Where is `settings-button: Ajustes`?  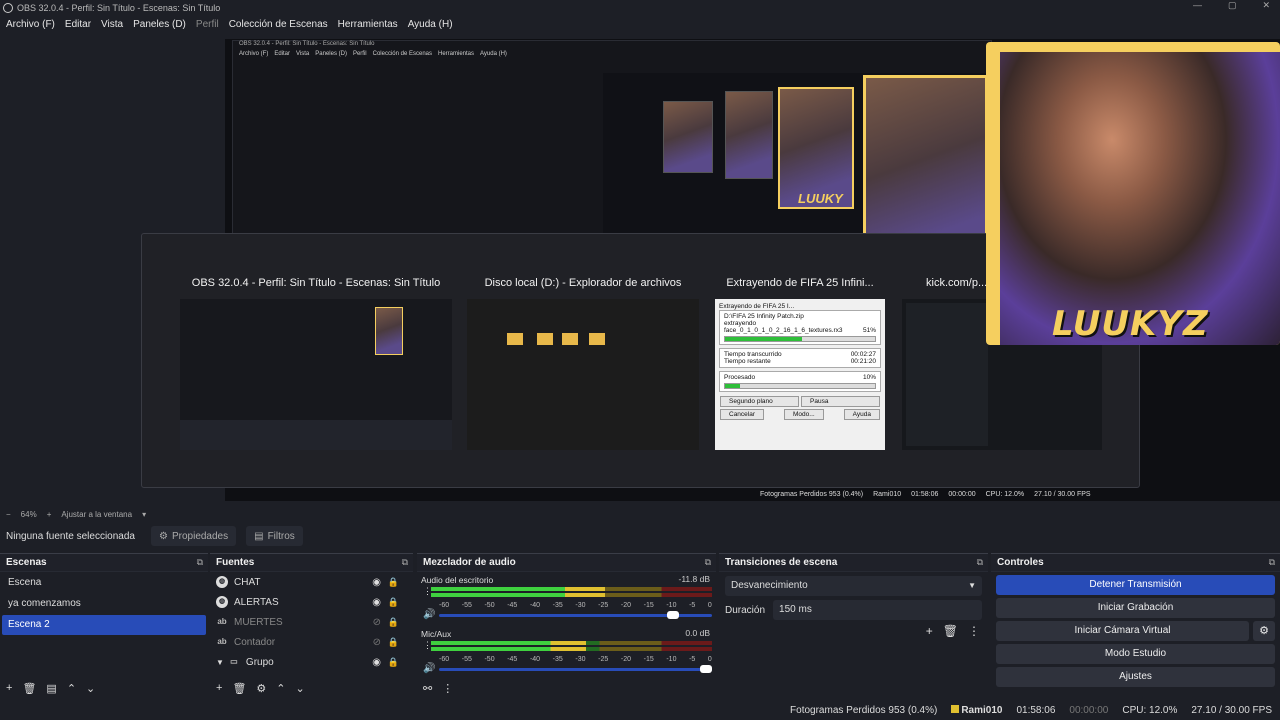 settings-button: Ajustes is located at coordinates (1135, 677).